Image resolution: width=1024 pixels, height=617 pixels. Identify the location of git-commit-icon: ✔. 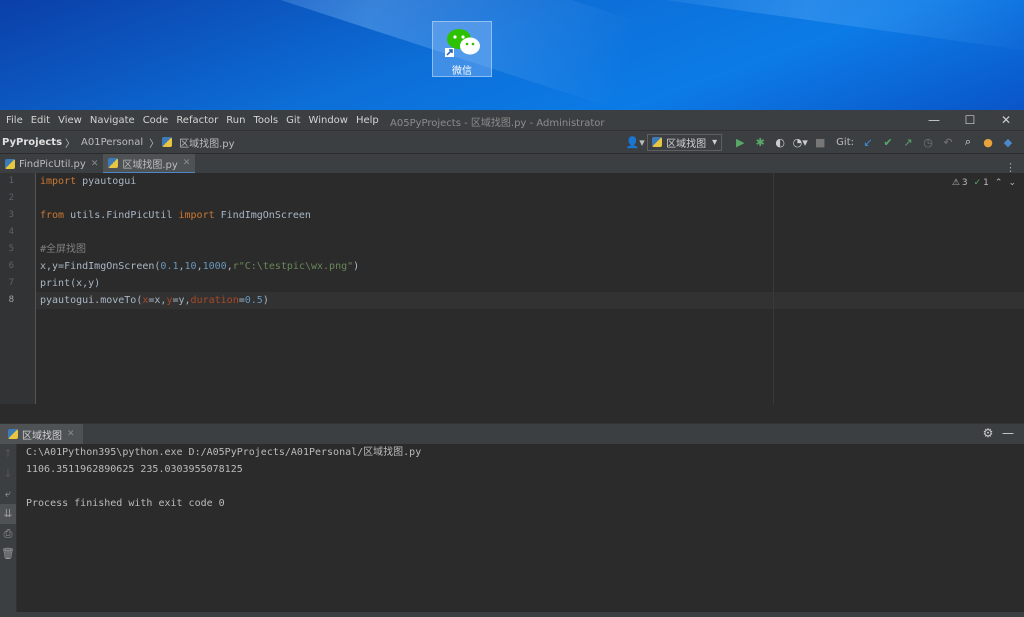
(888, 142).